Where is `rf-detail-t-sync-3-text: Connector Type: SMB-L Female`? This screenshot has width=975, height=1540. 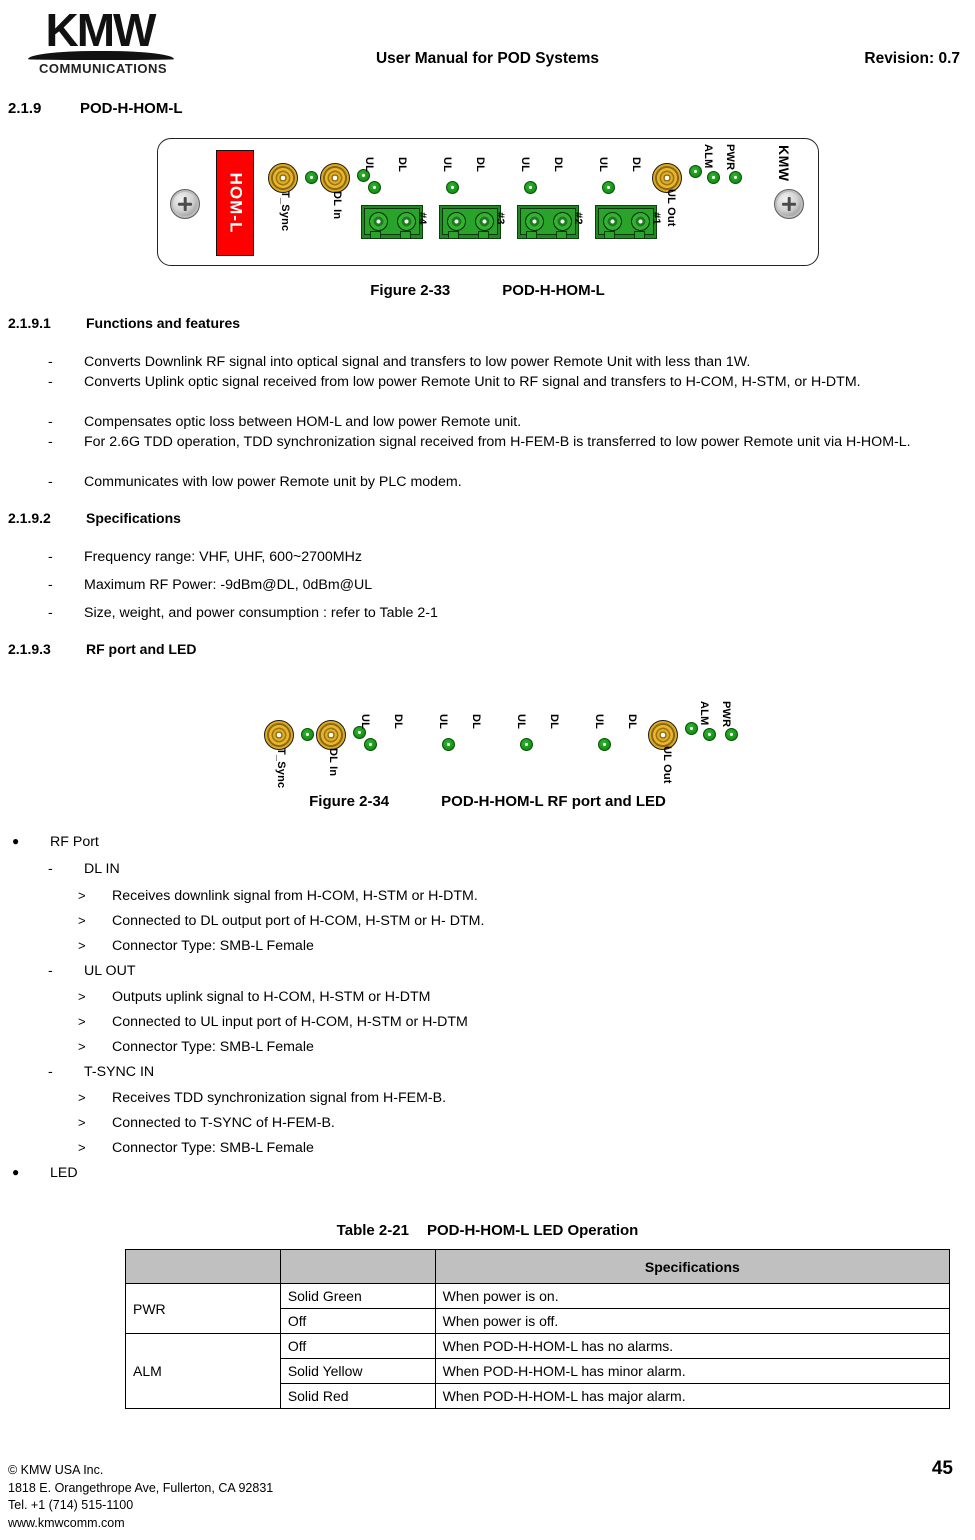
rf-detail-t-sync-3-text: Connector Type: SMB-L Female is located at coordinates (213, 1148).